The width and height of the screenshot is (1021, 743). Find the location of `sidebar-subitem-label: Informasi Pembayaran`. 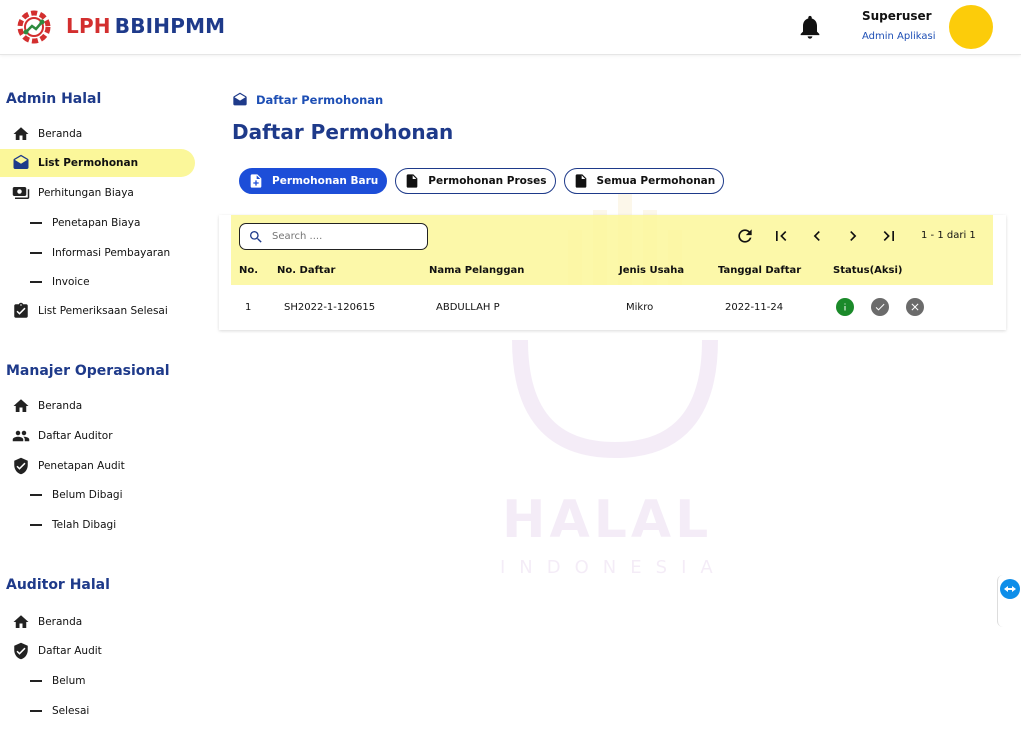

sidebar-subitem-label: Informasi Pembayaran is located at coordinates (111, 253).